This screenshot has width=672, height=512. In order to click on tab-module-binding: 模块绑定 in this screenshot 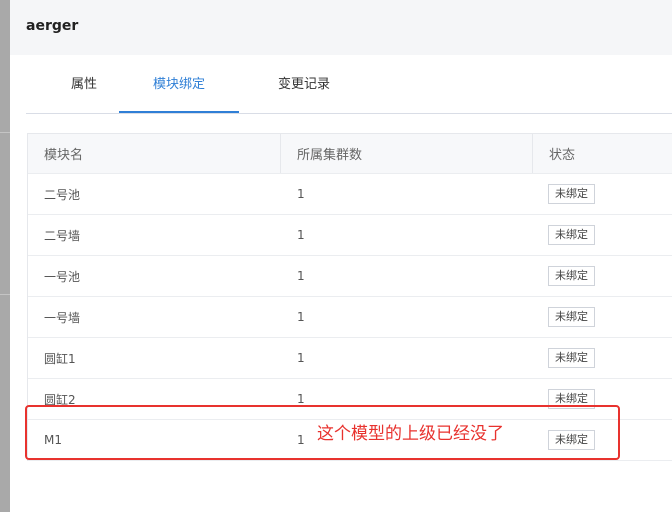, I will do `click(179, 84)`.